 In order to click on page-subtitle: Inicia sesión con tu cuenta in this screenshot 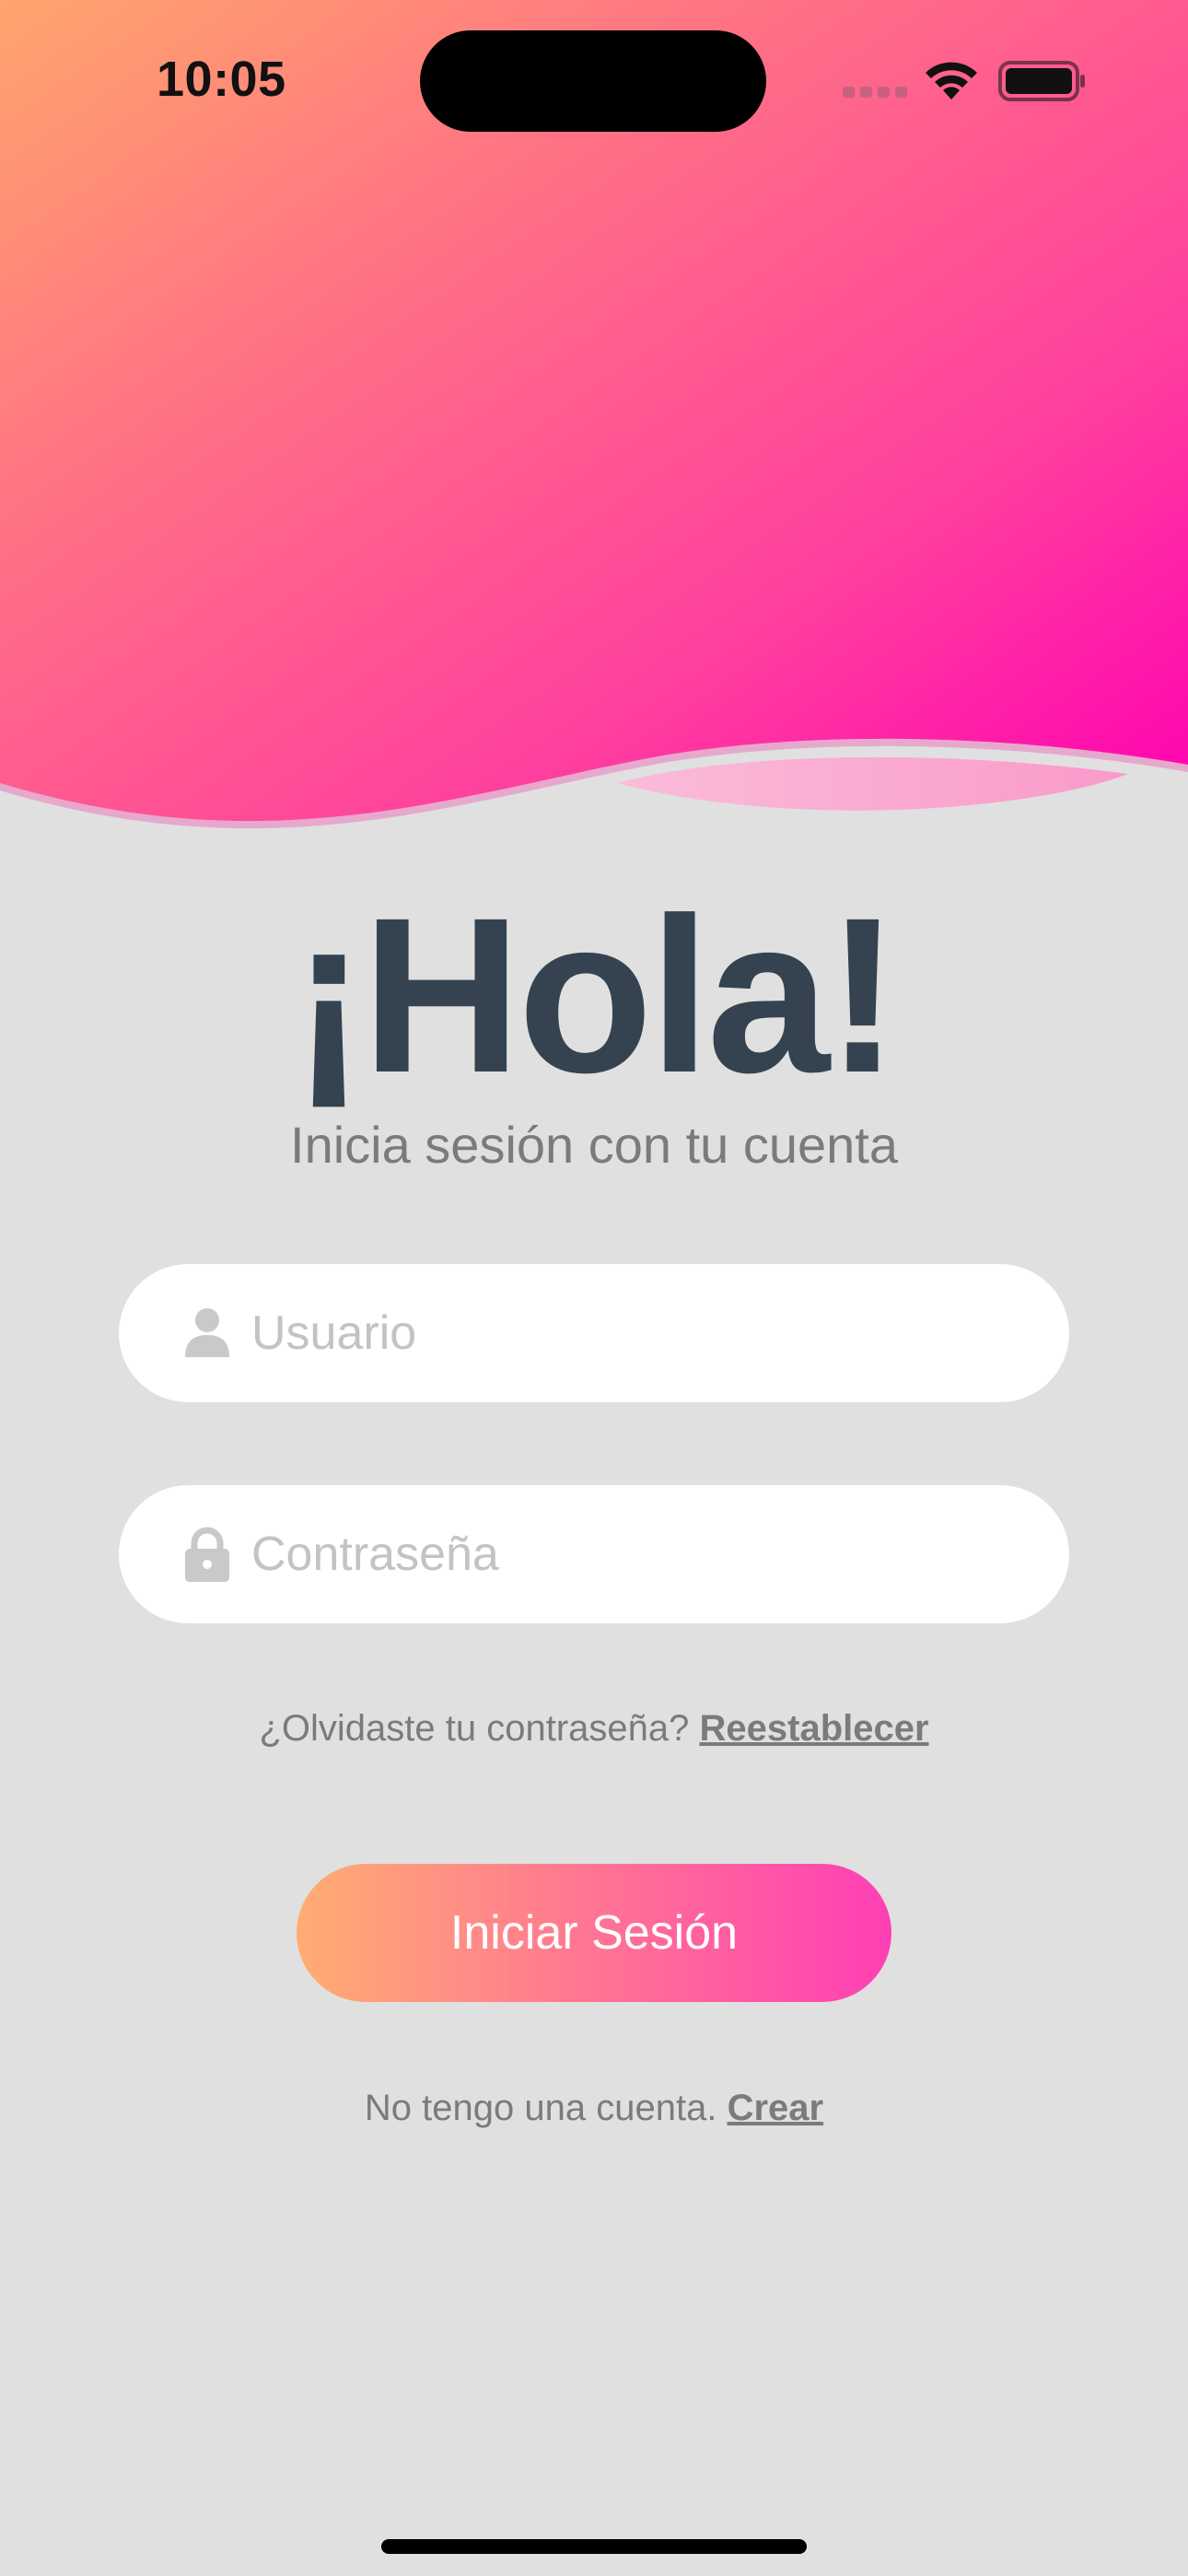, I will do `click(594, 1145)`.